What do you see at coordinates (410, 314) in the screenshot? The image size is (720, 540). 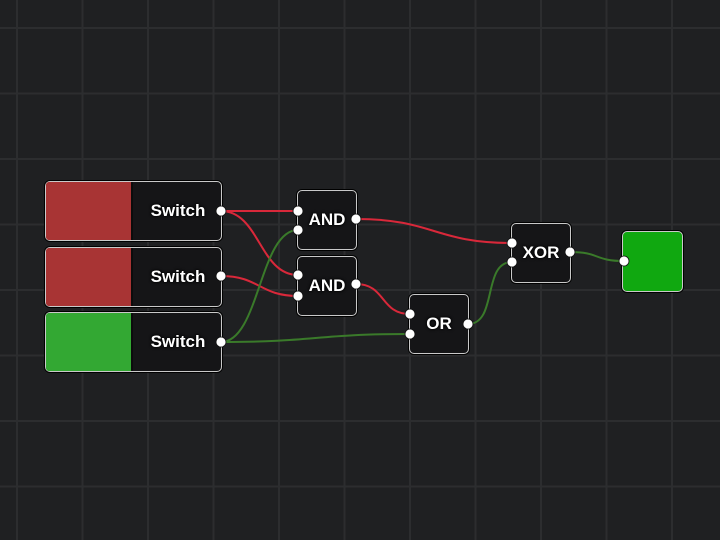 I see `port-or1-in1` at bounding box center [410, 314].